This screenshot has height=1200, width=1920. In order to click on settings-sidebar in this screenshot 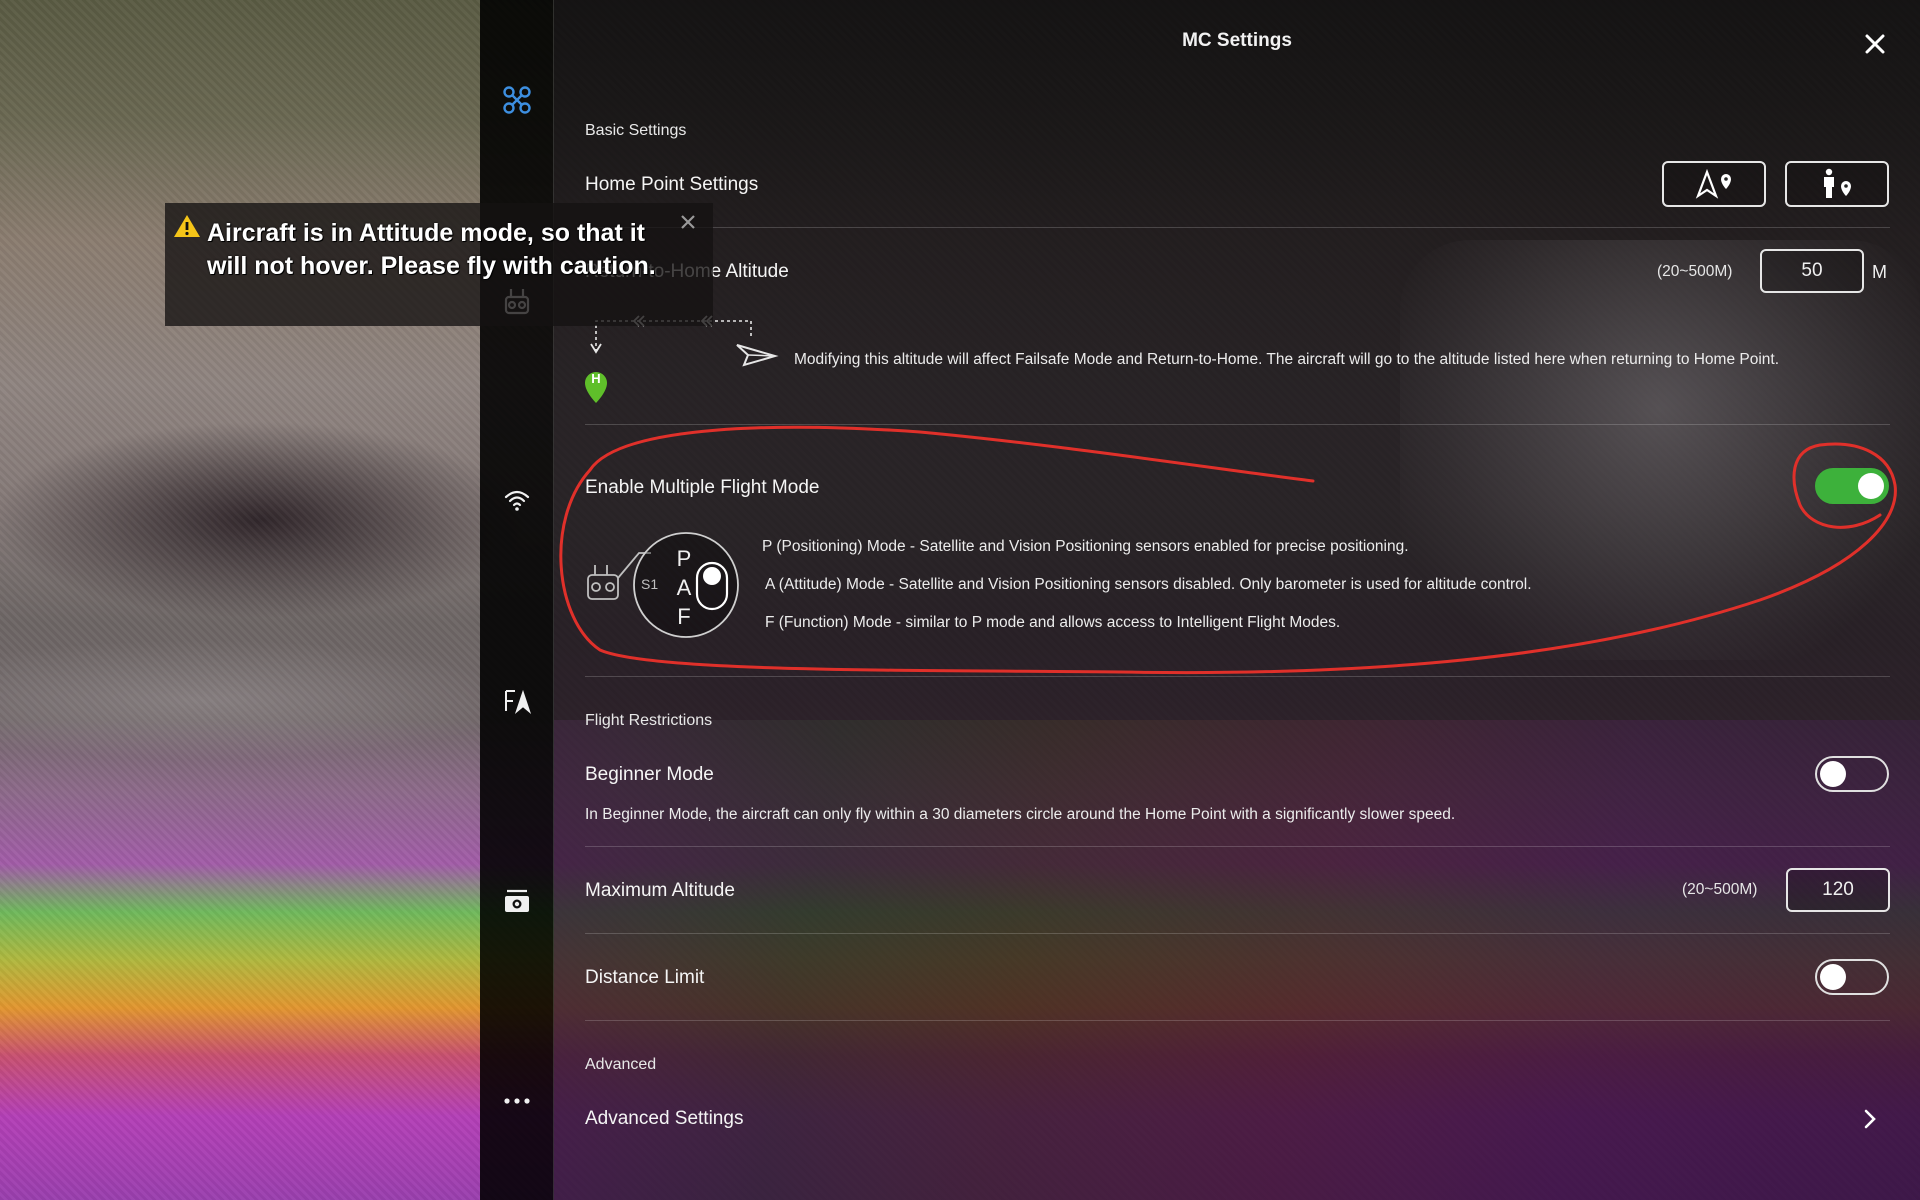, I will do `click(517, 600)`.